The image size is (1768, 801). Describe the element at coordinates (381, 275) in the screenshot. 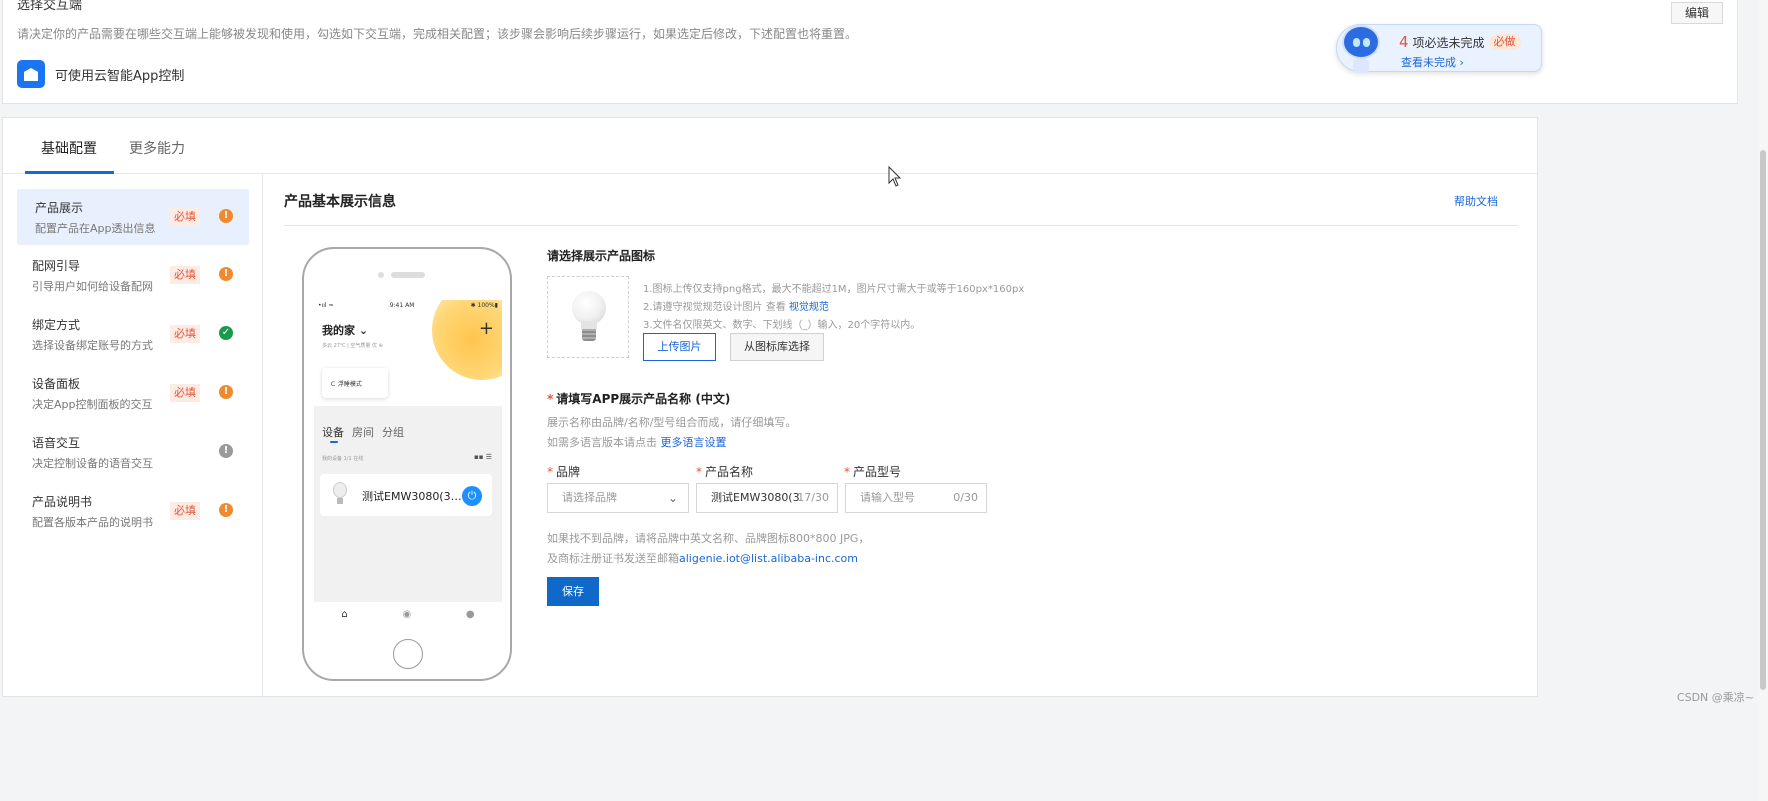

I see `phone-camera` at that location.